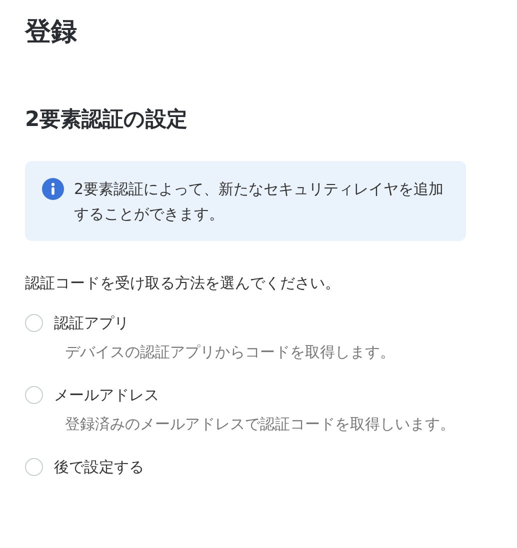 This screenshot has width=517, height=548. Describe the element at coordinates (51, 32) in the screenshot. I see `page-title: 登録` at that location.